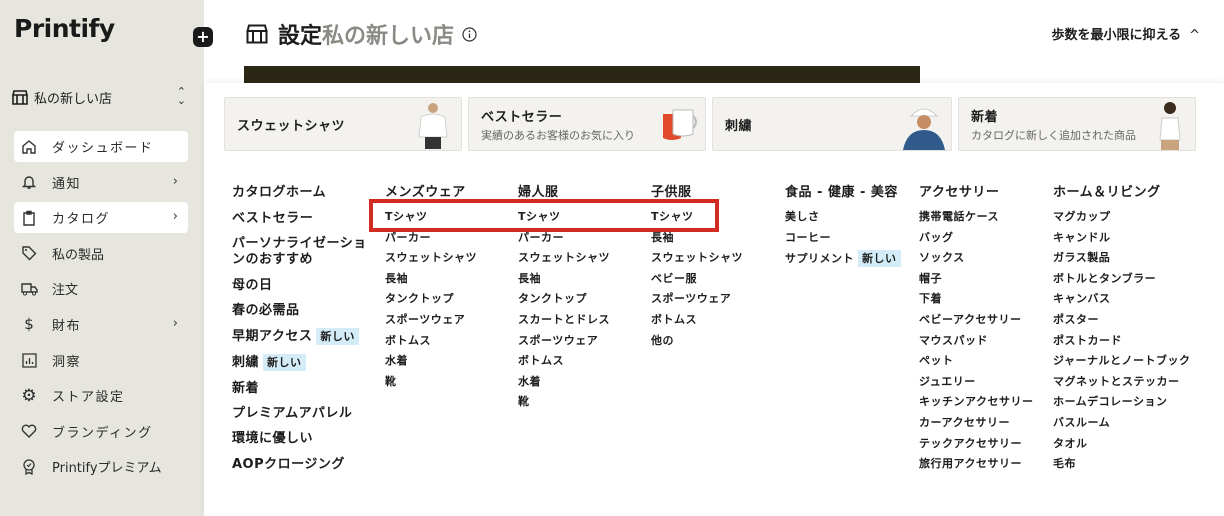  Describe the element at coordinates (101, 288) in the screenshot. I see `sidebar-item-orders: 注文` at that location.